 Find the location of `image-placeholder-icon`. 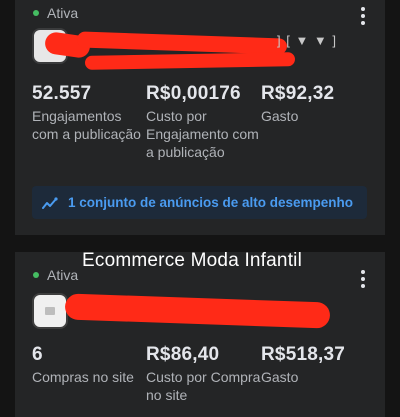

image-placeholder-icon is located at coordinates (50, 311).